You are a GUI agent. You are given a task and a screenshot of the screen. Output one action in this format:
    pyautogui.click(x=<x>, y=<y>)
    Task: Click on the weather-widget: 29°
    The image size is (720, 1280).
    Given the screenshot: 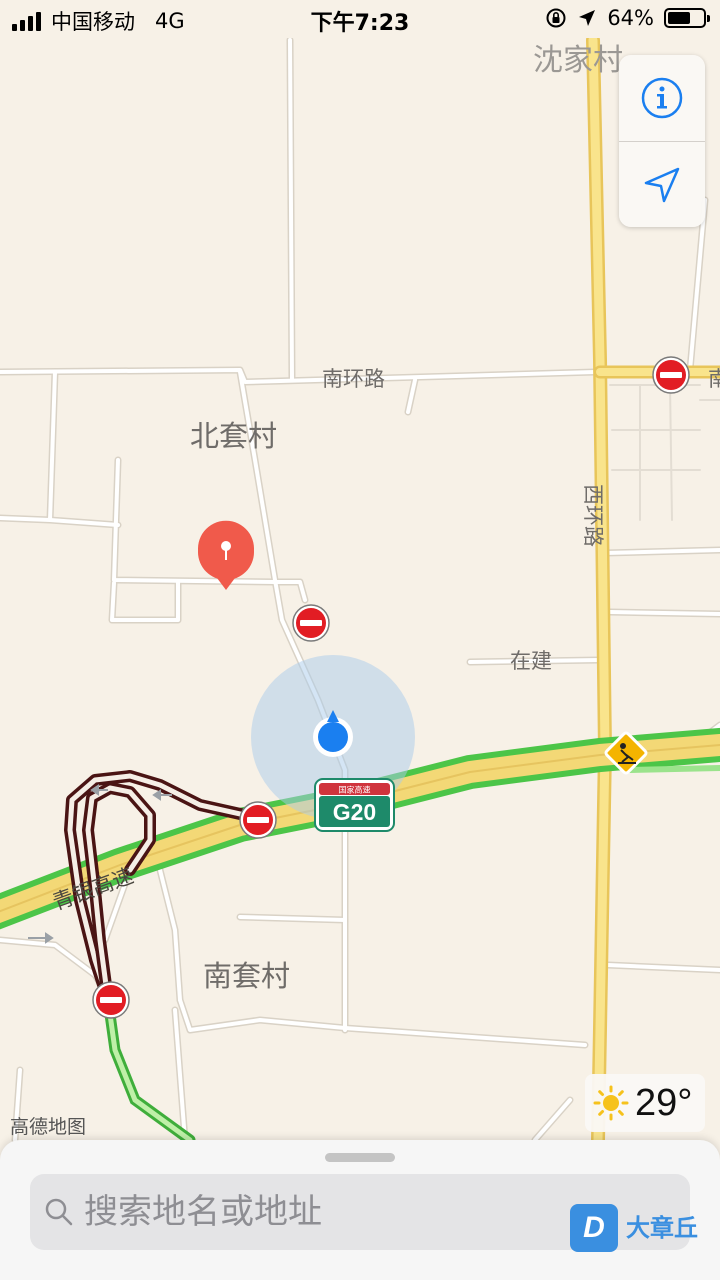 What is the action you would take?
    pyautogui.click(x=645, y=1103)
    